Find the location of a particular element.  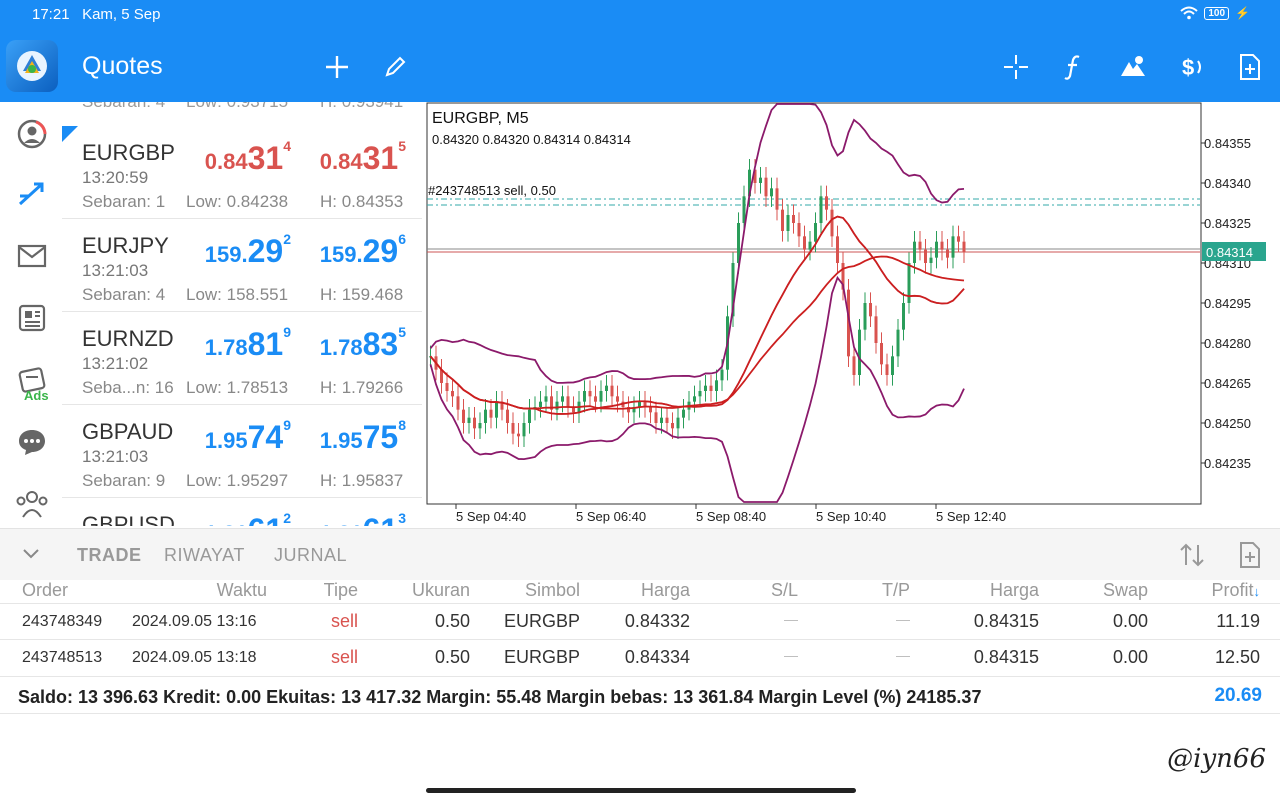

col-open-price: Harga is located at coordinates (665, 590).